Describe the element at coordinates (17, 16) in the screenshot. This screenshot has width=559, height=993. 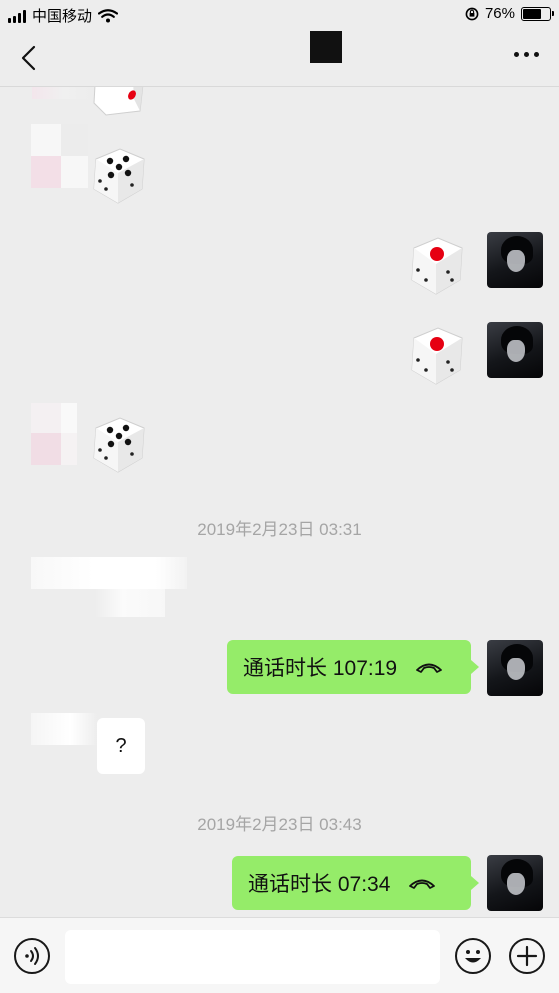
I see `signal-icon` at that location.